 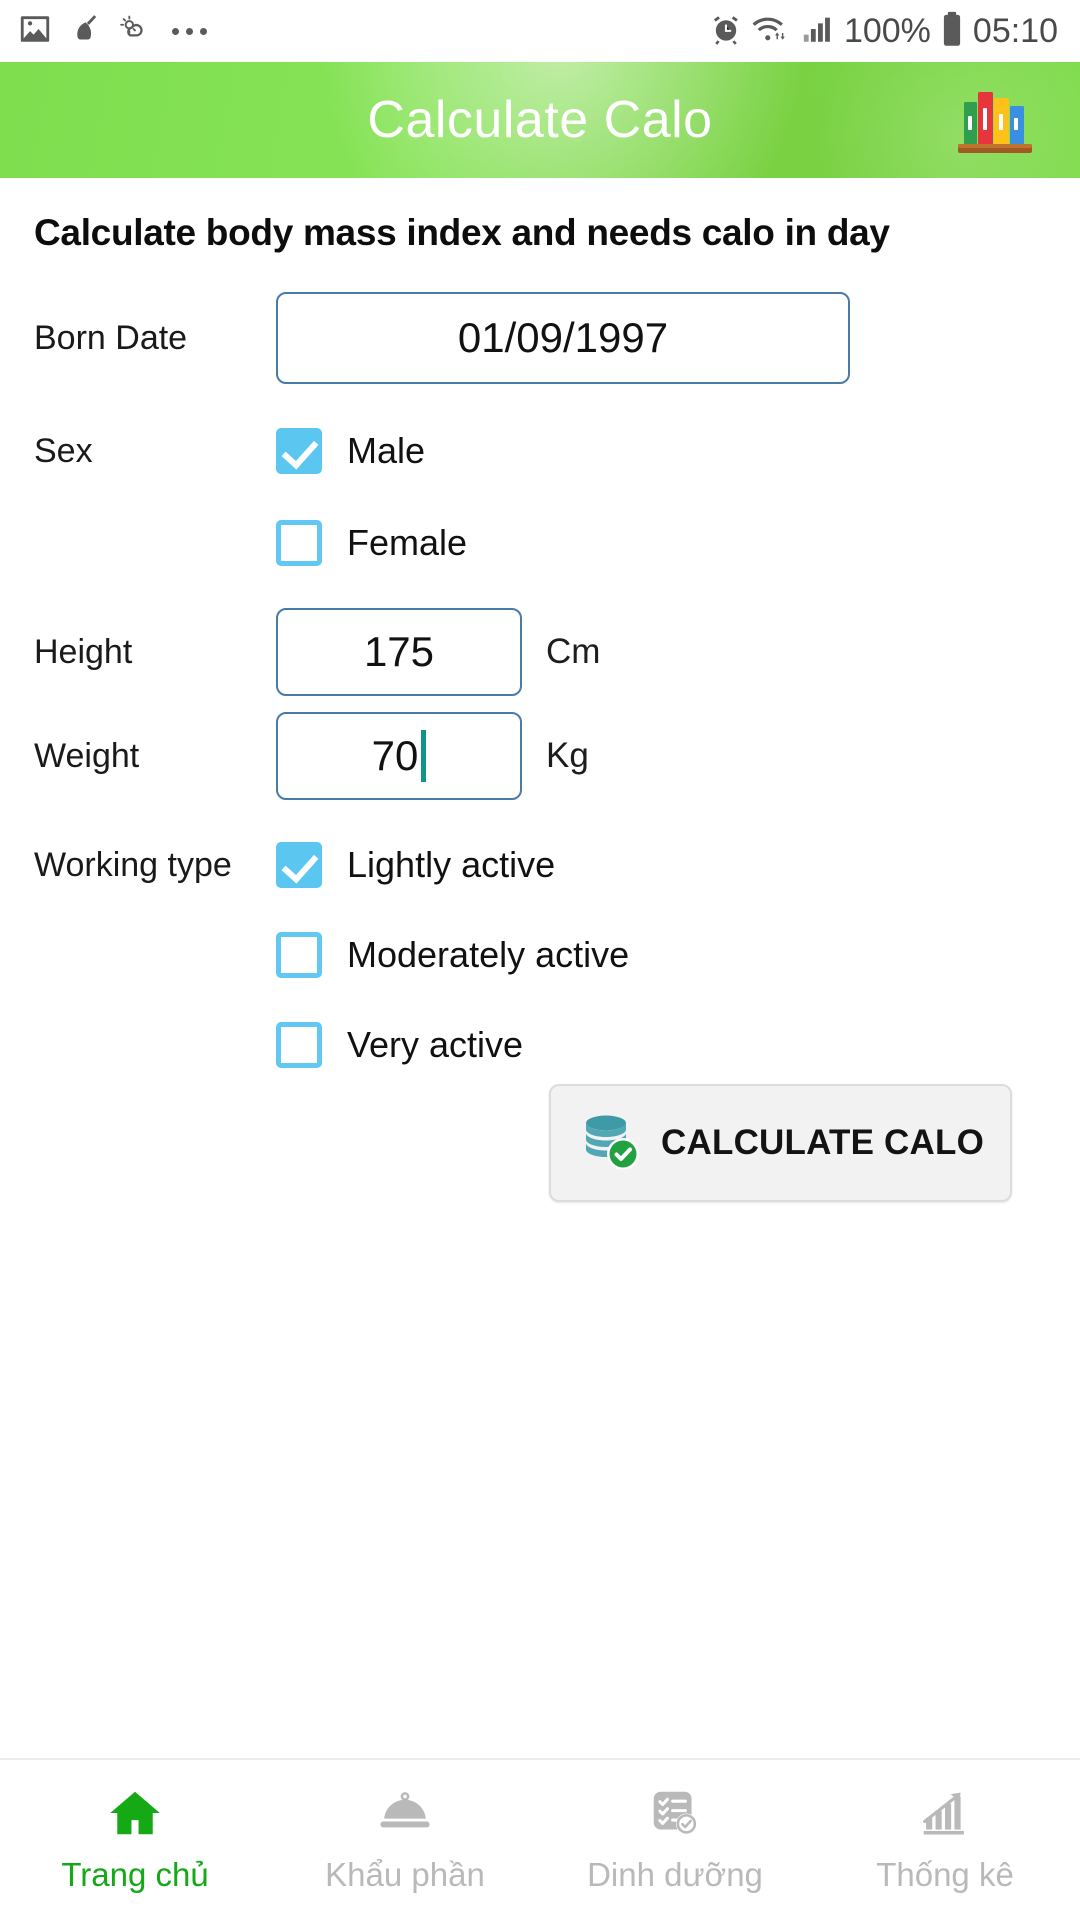 I want to click on nav-item-dinh-duong: Dinh dưỡng, so click(x=675, y=1840).